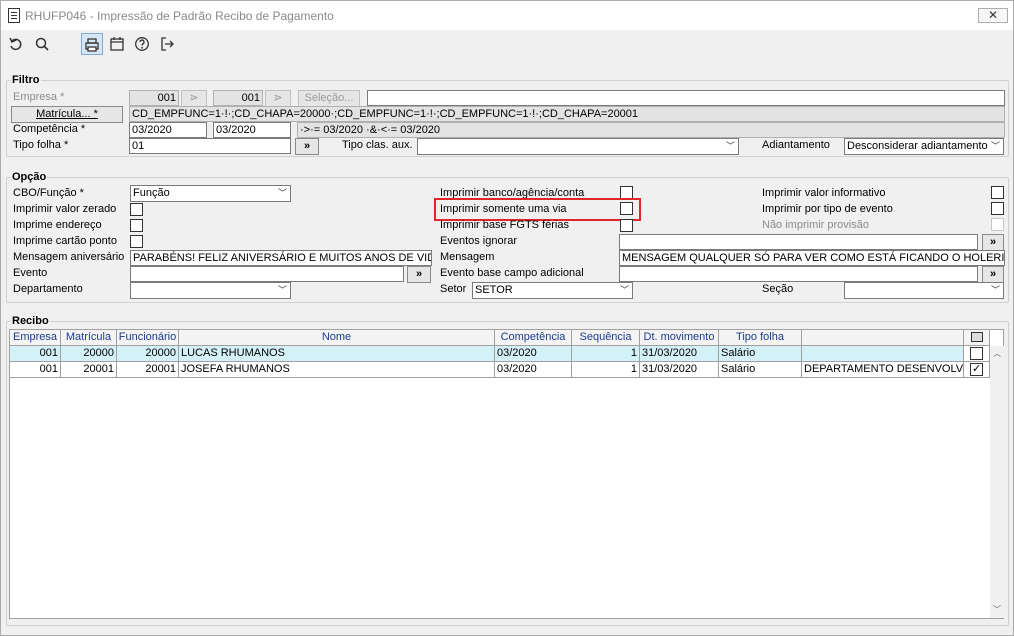  What do you see at coordinates (136, 241) in the screenshot?
I see `cartao-ponto-checkbox` at bounding box center [136, 241].